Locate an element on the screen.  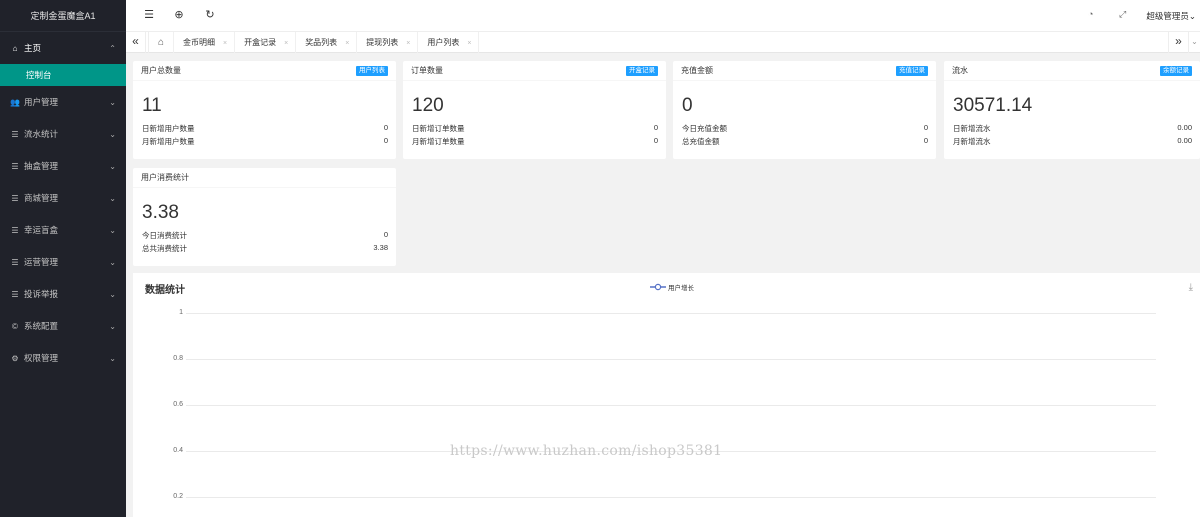
stat-card: 用户消费统计 3.38 今日消费统计 0 总共消费统计 3.38 is located at coordinates (264, 217).